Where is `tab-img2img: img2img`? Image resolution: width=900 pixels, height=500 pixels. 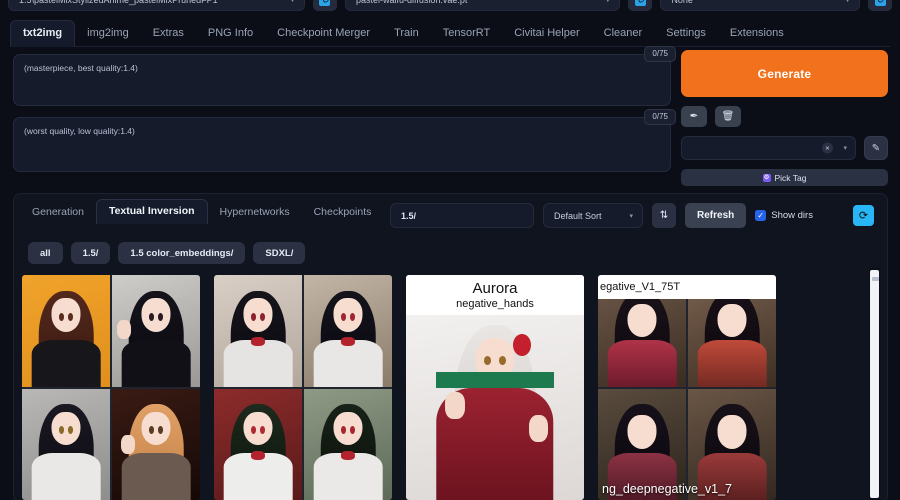 tab-img2img: img2img is located at coordinates (108, 33).